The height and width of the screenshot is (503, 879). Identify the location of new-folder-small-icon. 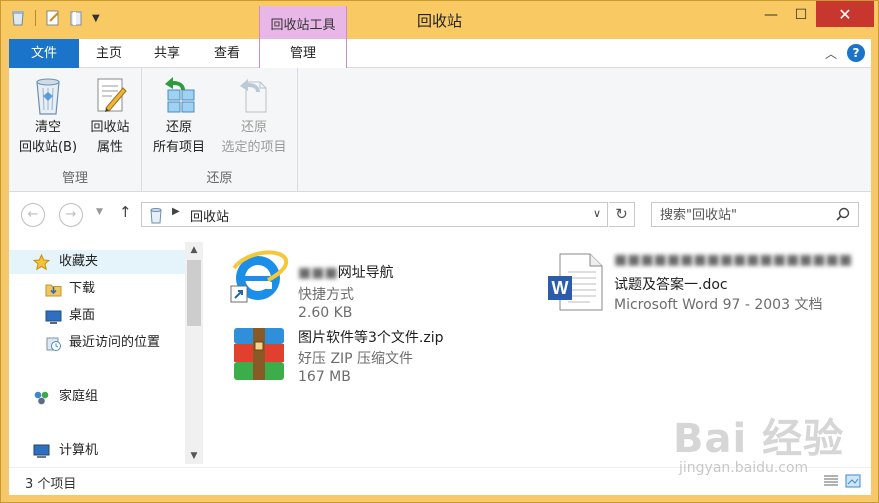
(77, 18).